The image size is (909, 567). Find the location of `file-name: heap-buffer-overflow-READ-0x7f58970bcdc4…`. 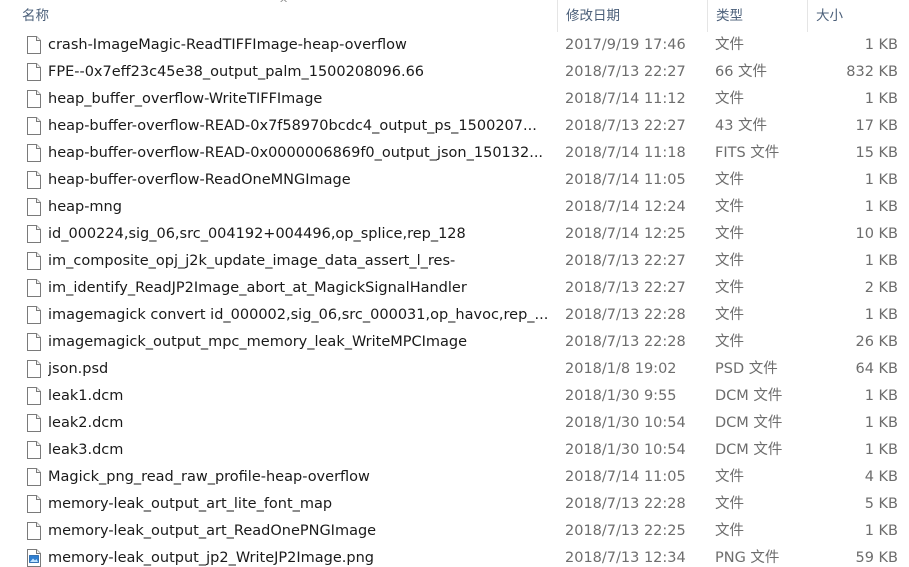

file-name: heap-buffer-overflow-READ-0x7f58970bcdc4… is located at coordinates (298, 126).